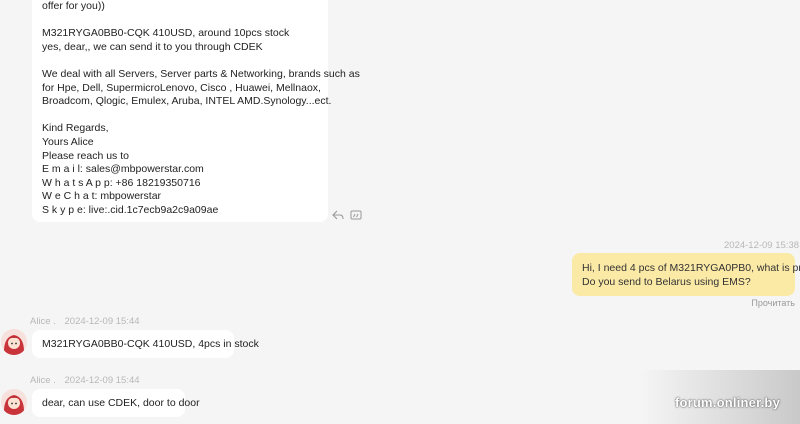  I want to click on reply-icon, so click(338, 215).